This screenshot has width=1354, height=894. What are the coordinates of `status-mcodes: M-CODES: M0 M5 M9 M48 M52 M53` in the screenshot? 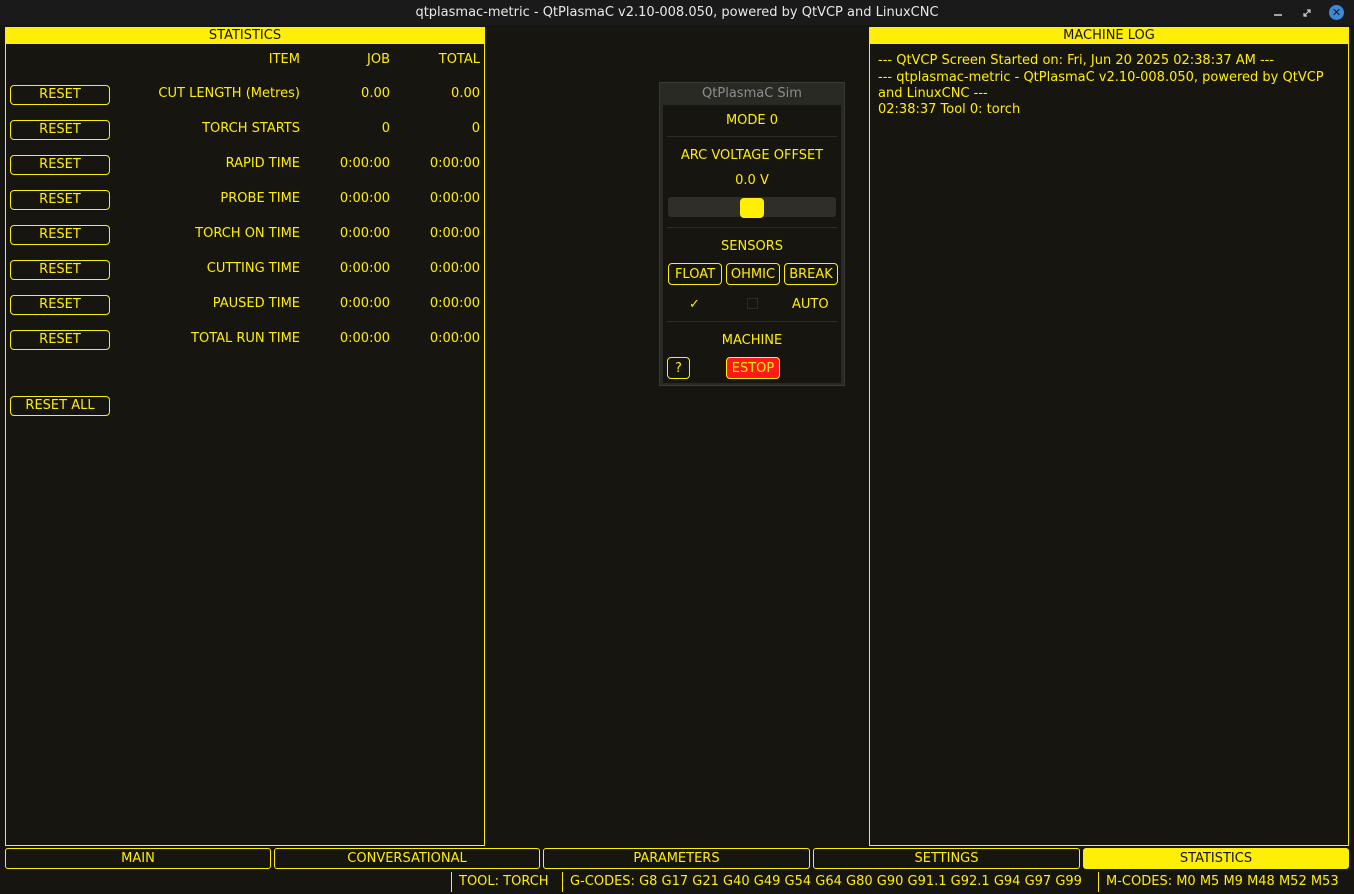 It's located at (1218, 882).